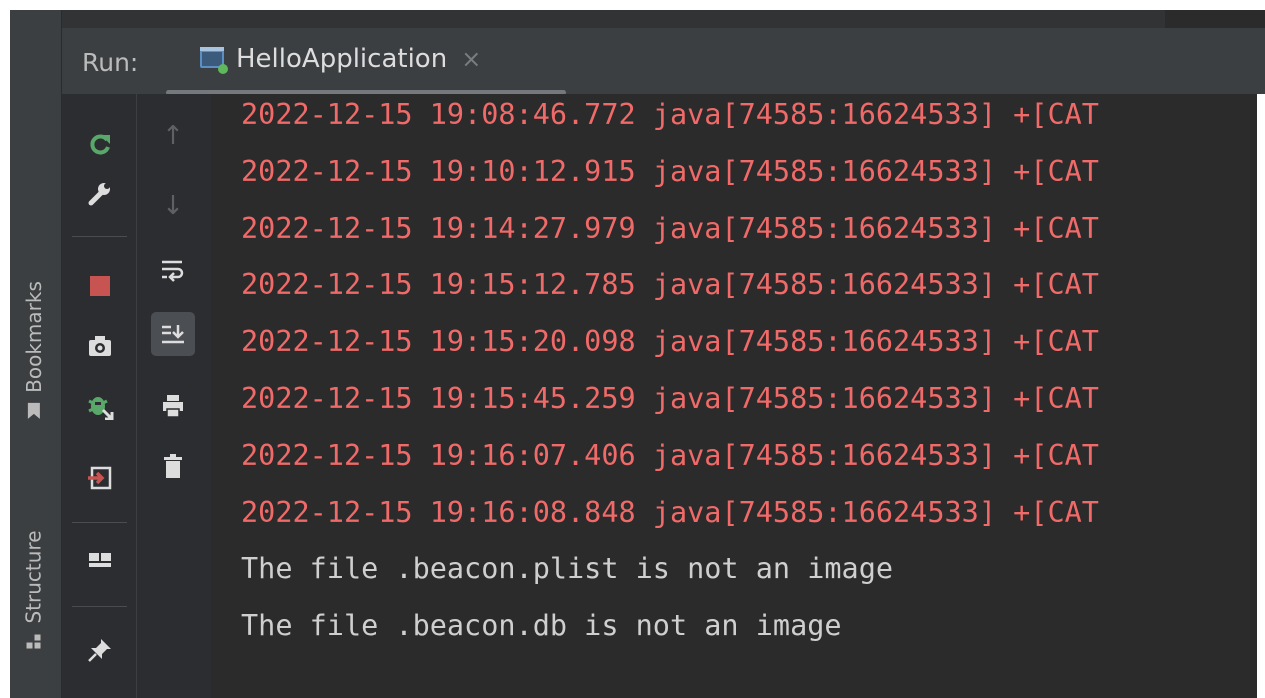 The width and height of the screenshot is (1265, 698). What do you see at coordinates (173, 136) in the screenshot?
I see `previous-occurrence-button: ↑` at bounding box center [173, 136].